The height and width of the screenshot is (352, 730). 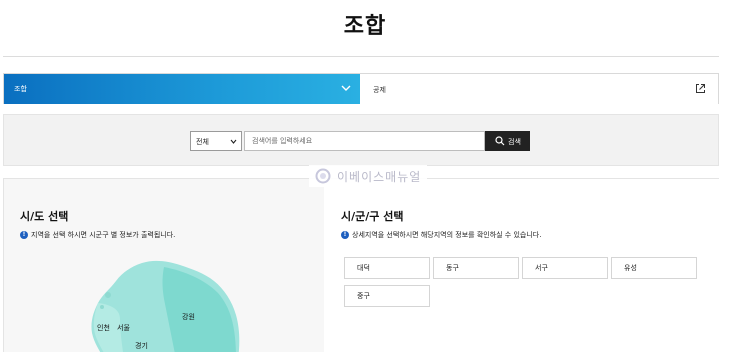 I want to click on search-scope-select: 전체, so click(x=216, y=141).